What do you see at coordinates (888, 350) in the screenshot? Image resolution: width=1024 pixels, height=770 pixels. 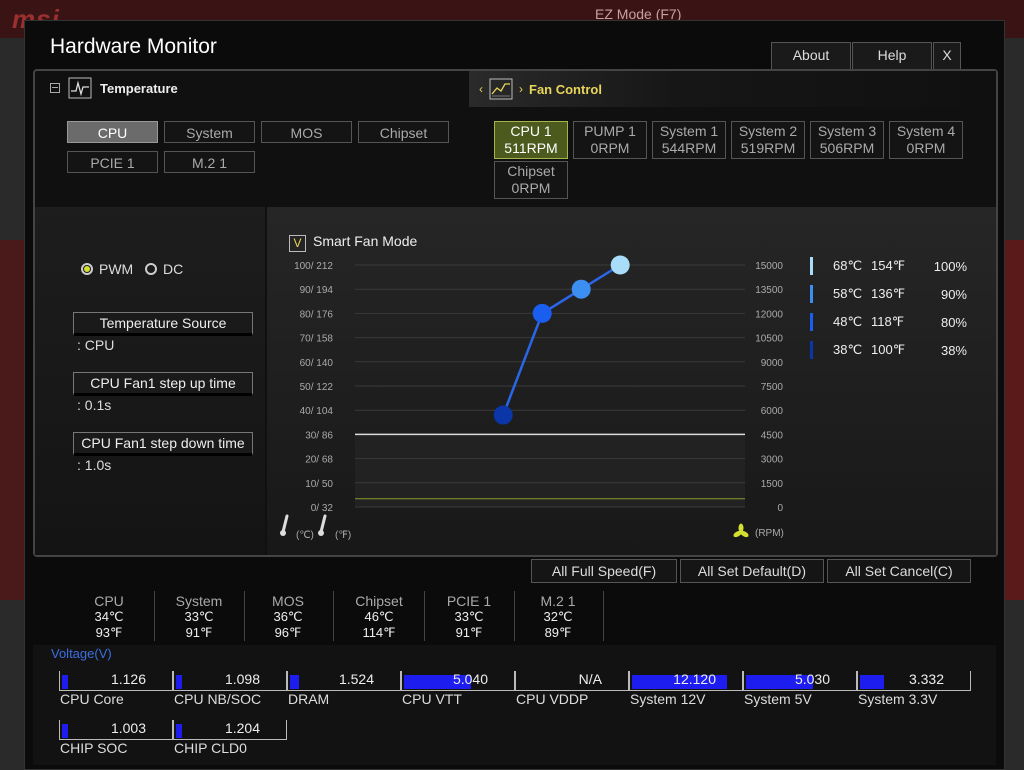 I see `legend-row: 38℃ 100℉ 38%` at bounding box center [888, 350].